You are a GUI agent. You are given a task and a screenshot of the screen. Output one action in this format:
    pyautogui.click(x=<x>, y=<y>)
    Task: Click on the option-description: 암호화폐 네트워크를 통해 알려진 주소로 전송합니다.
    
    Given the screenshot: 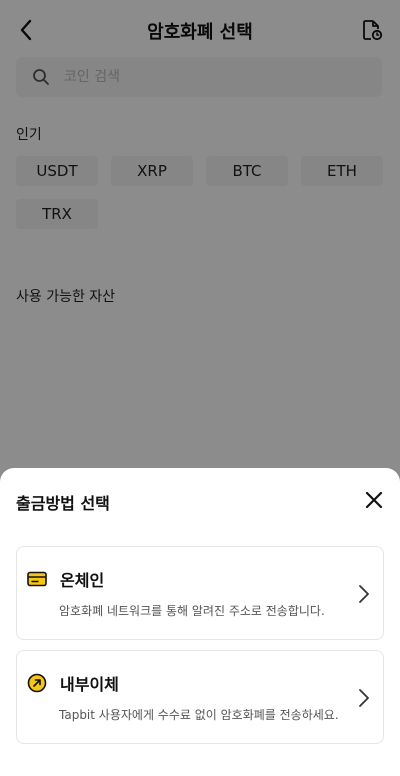 What is the action you would take?
    pyautogui.click(x=192, y=611)
    